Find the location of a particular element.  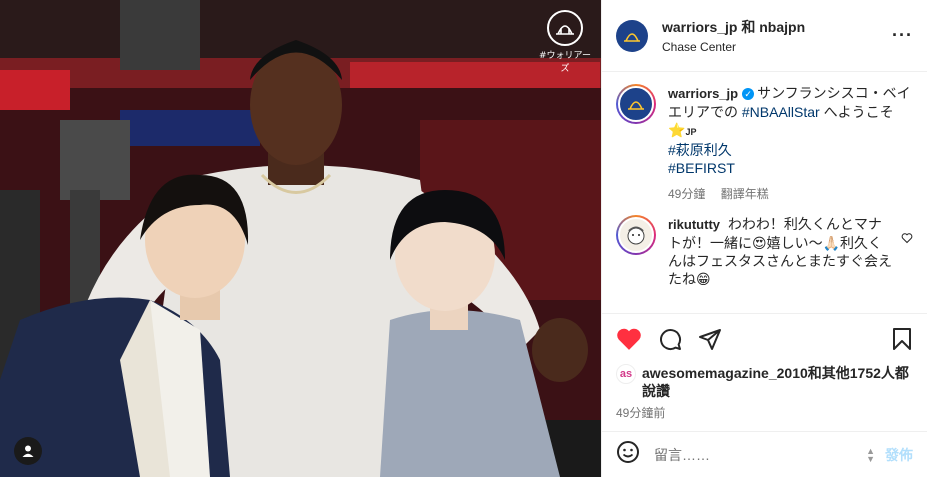

post-authors: warriors_jp 和 nbajpn is located at coordinates (777, 27).